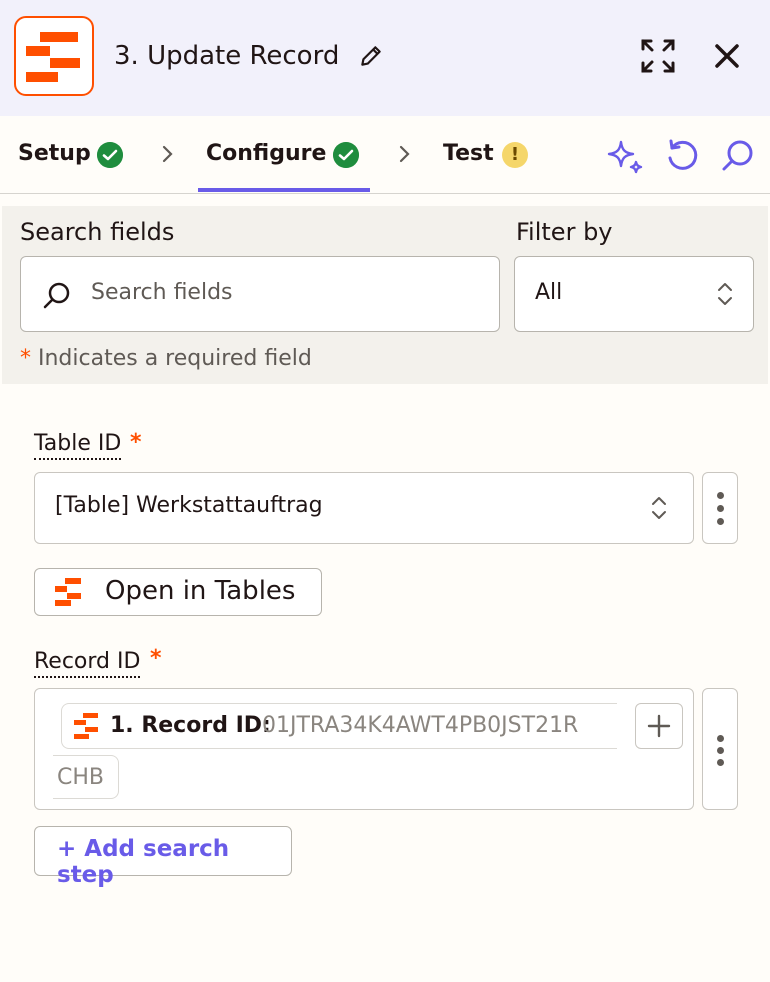  What do you see at coordinates (720, 749) in the screenshot?
I see `record-id-more-button` at bounding box center [720, 749].